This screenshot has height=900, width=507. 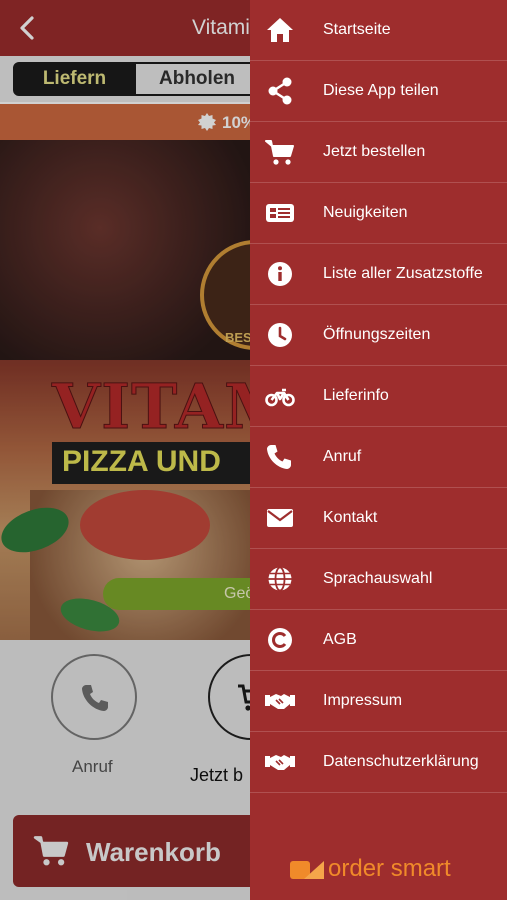 I want to click on menu-label: Jetzt bestellen, so click(x=374, y=151).